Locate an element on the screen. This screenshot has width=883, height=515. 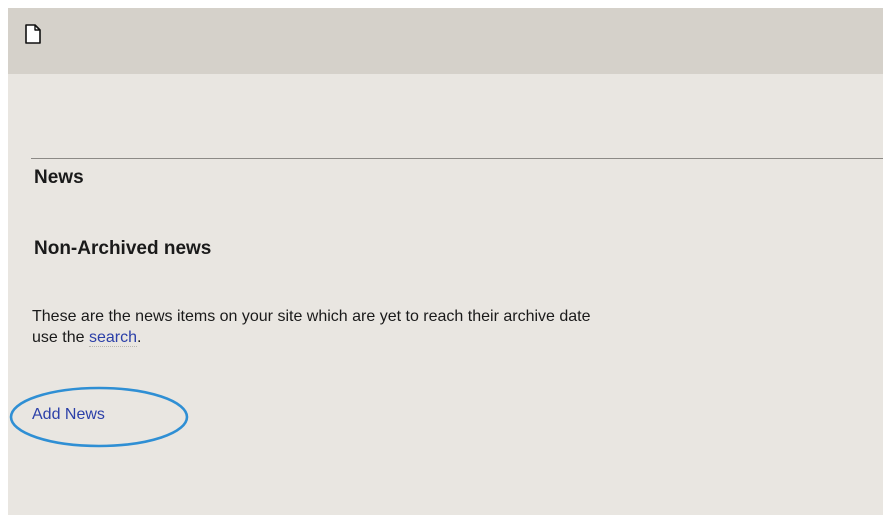
section-divider is located at coordinates (457, 158).